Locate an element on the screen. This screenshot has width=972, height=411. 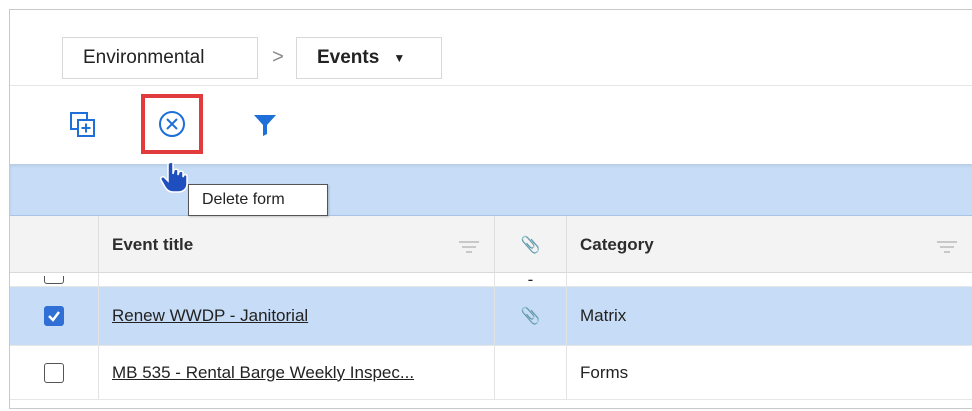
checkmark-icon is located at coordinates (54, 316).